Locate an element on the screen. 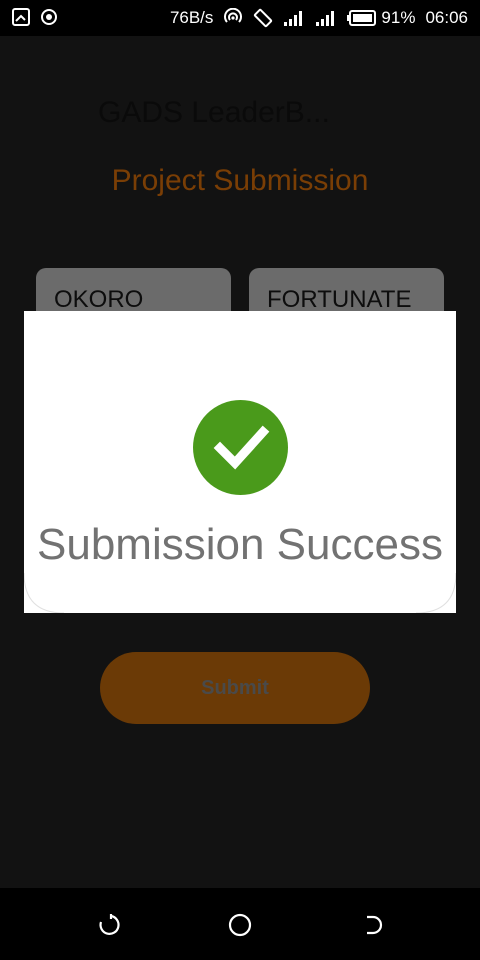  network-speed: 76B/s is located at coordinates (191, 17).